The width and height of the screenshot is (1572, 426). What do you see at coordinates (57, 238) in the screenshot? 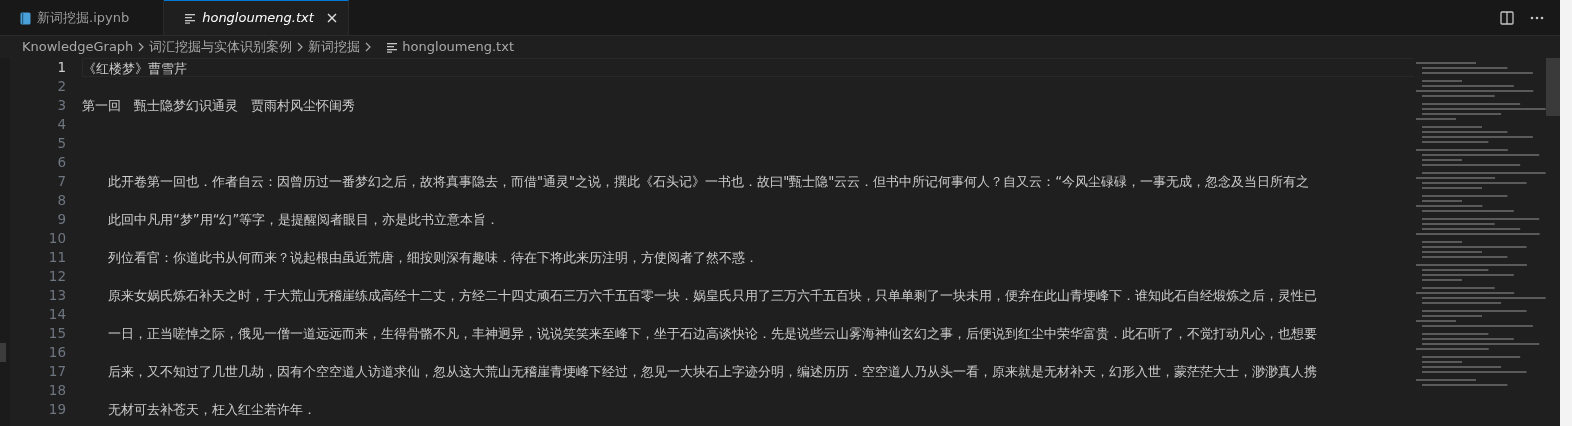
I see `line-number: 10` at bounding box center [57, 238].